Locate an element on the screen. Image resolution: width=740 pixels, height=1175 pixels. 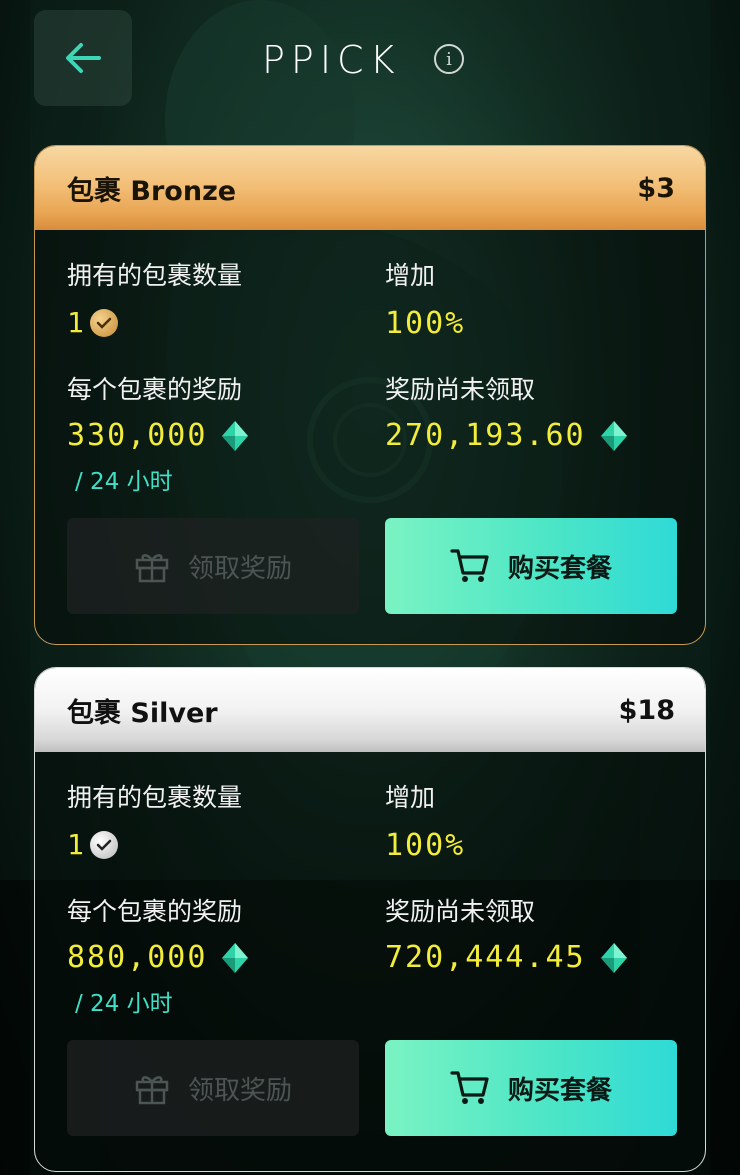
unclaimed-amount: 720,444.45 is located at coordinates (506, 957).